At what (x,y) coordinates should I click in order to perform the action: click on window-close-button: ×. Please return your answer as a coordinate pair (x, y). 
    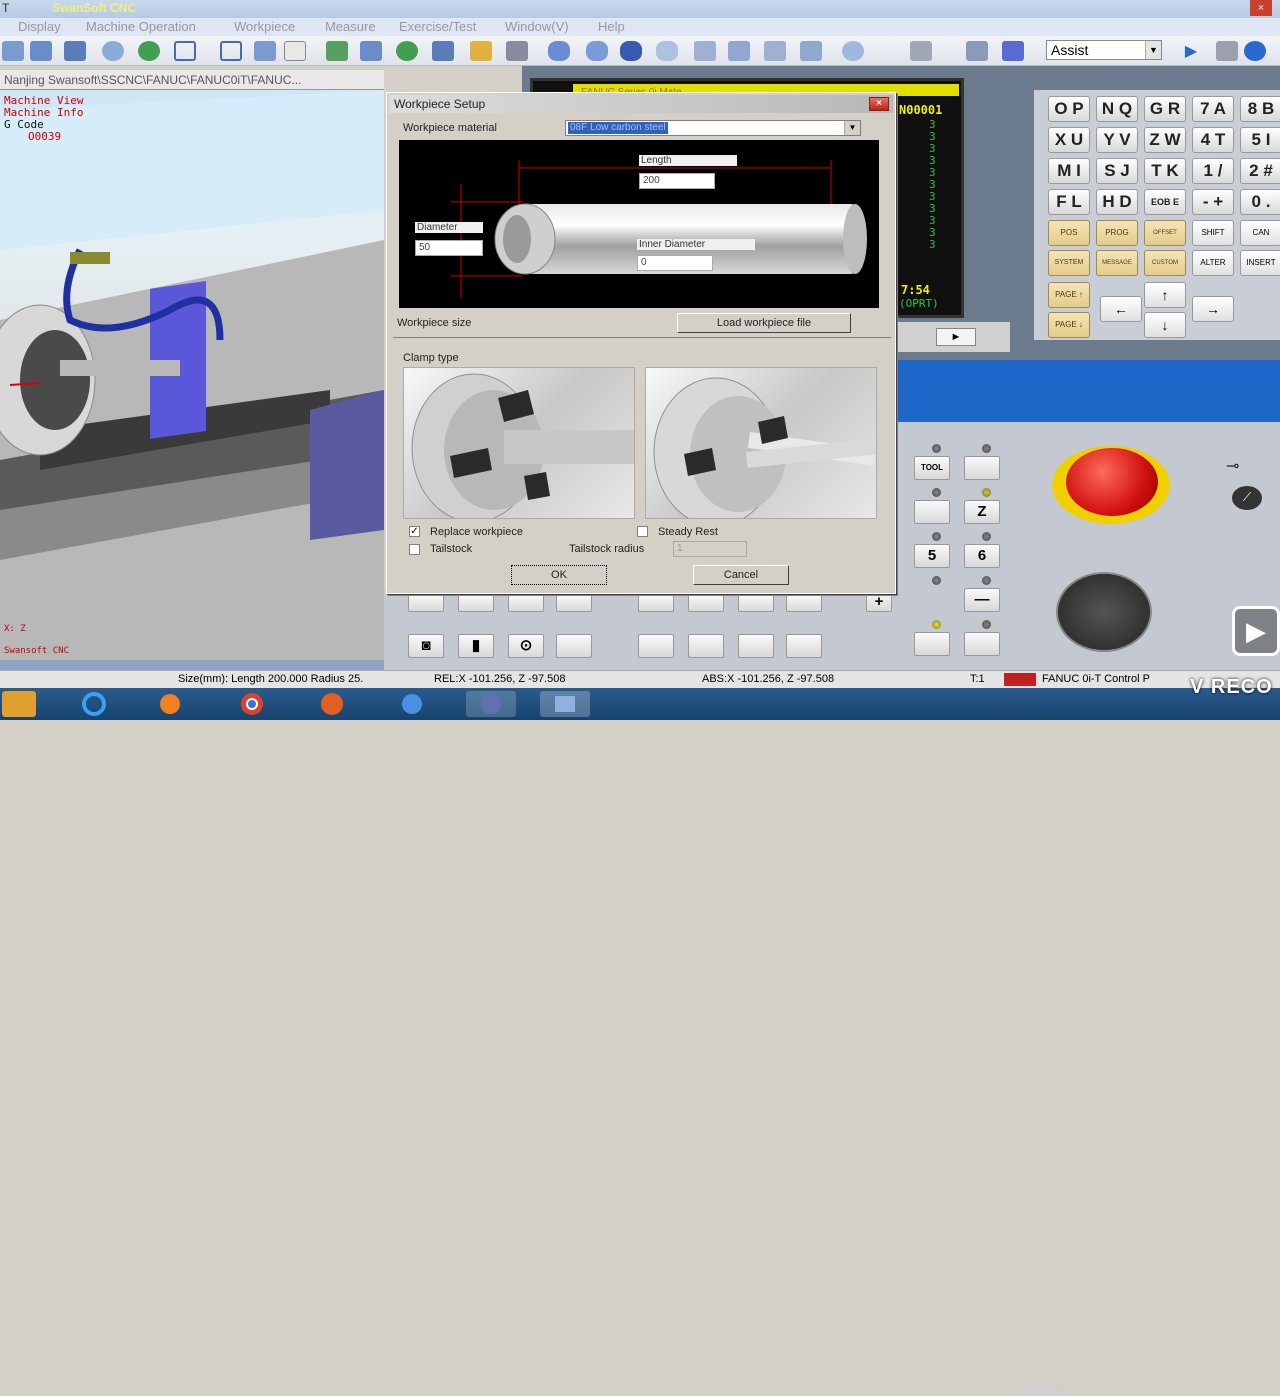
    Looking at the image, I should click on (1261, 8).